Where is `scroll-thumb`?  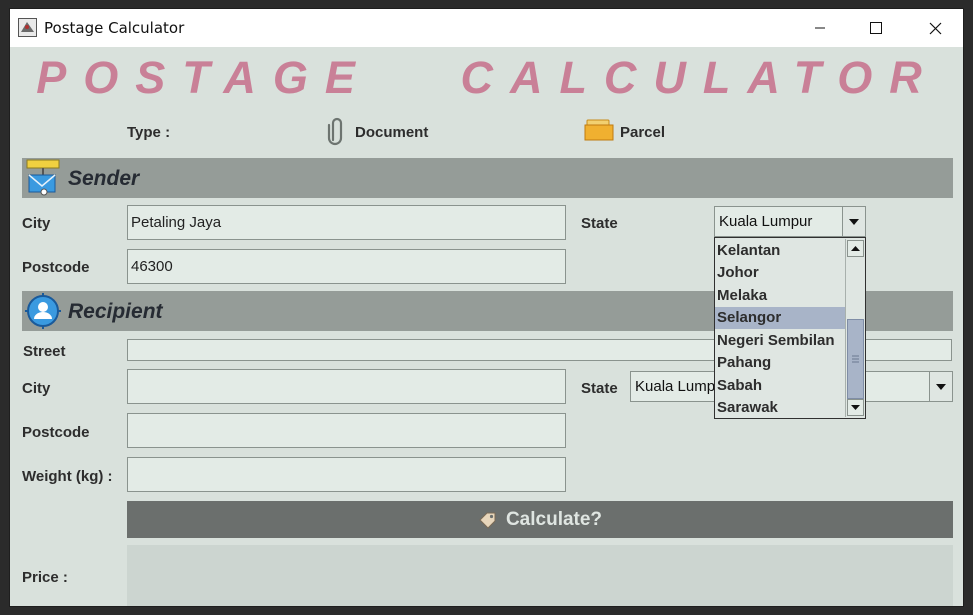 scroll-thumb is located at coordinates (855, 359).